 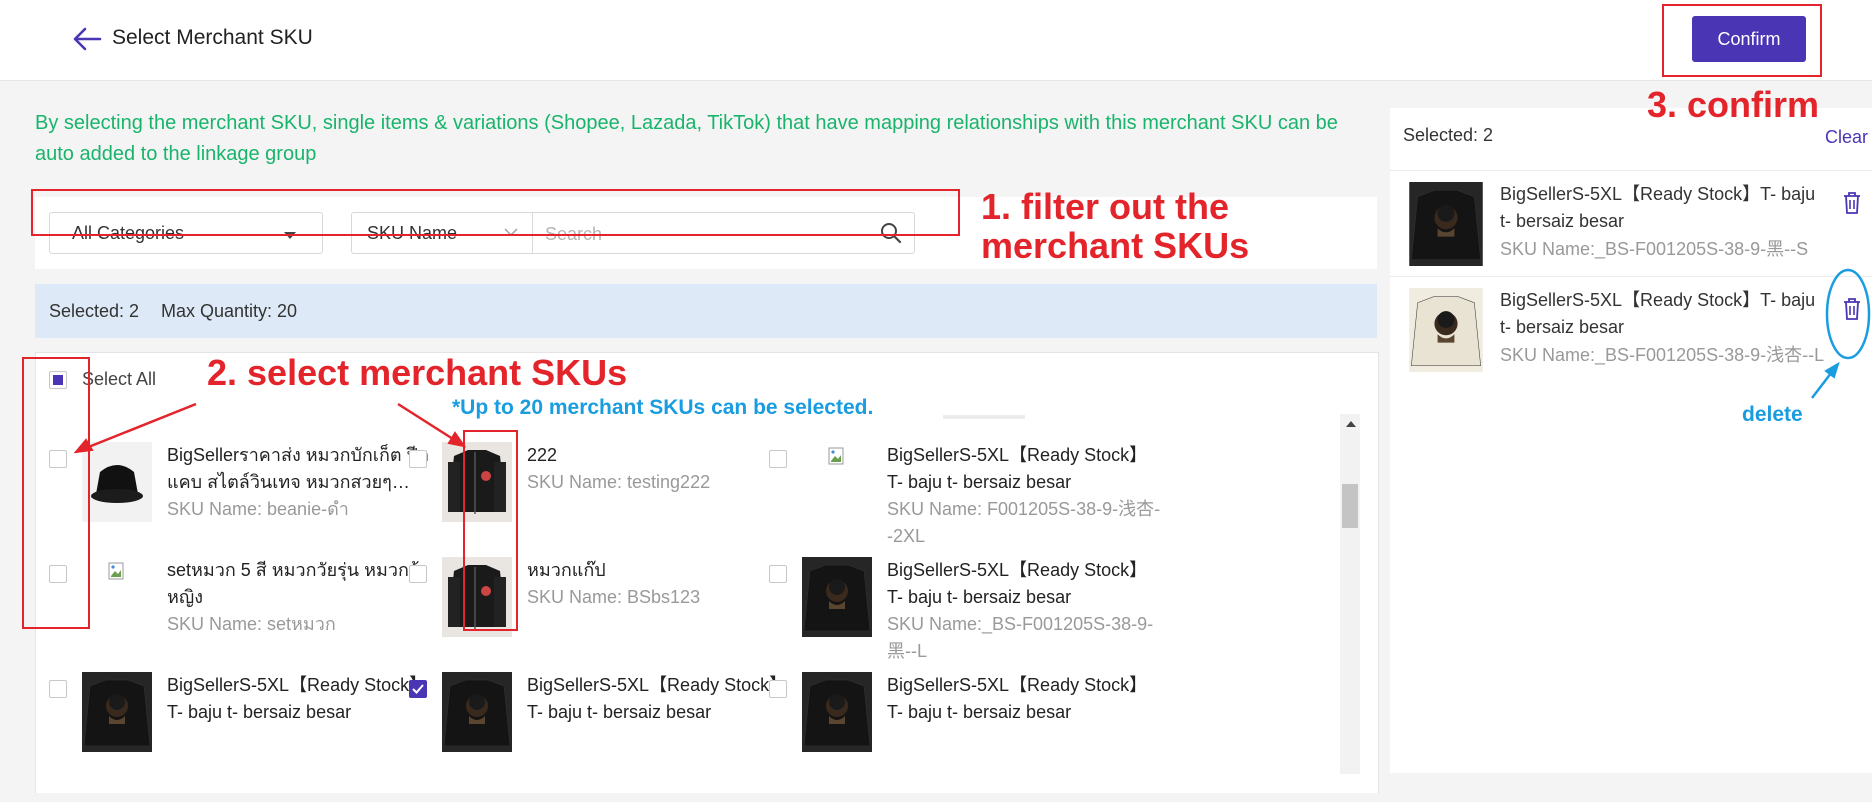 I want to click on selected-item-sku-name: SKU Name:_BS-F001205S-38-9-浅杏--L, so click(x=1662, y=355).